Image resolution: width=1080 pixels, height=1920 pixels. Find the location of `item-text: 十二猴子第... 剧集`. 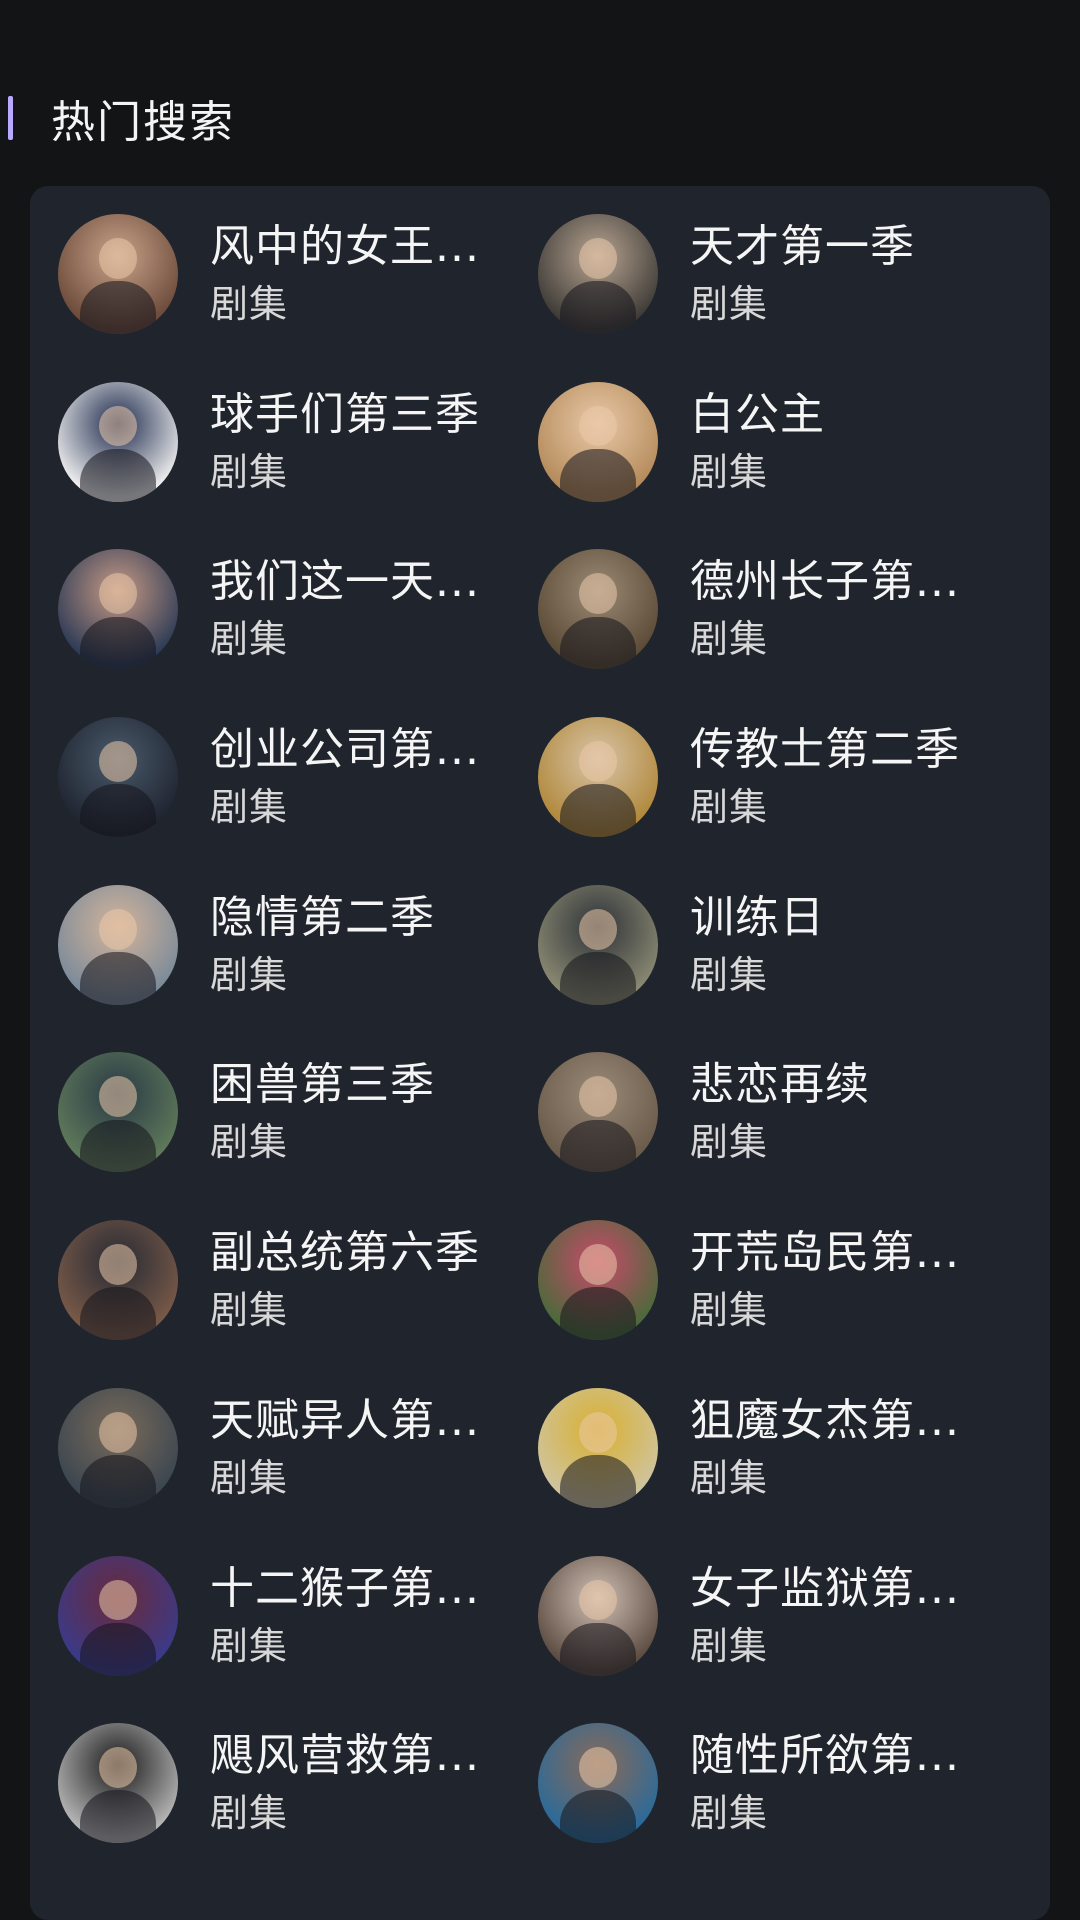

item-text: 十二猴子第... 剧集 is located at coordinates (360, 1616).